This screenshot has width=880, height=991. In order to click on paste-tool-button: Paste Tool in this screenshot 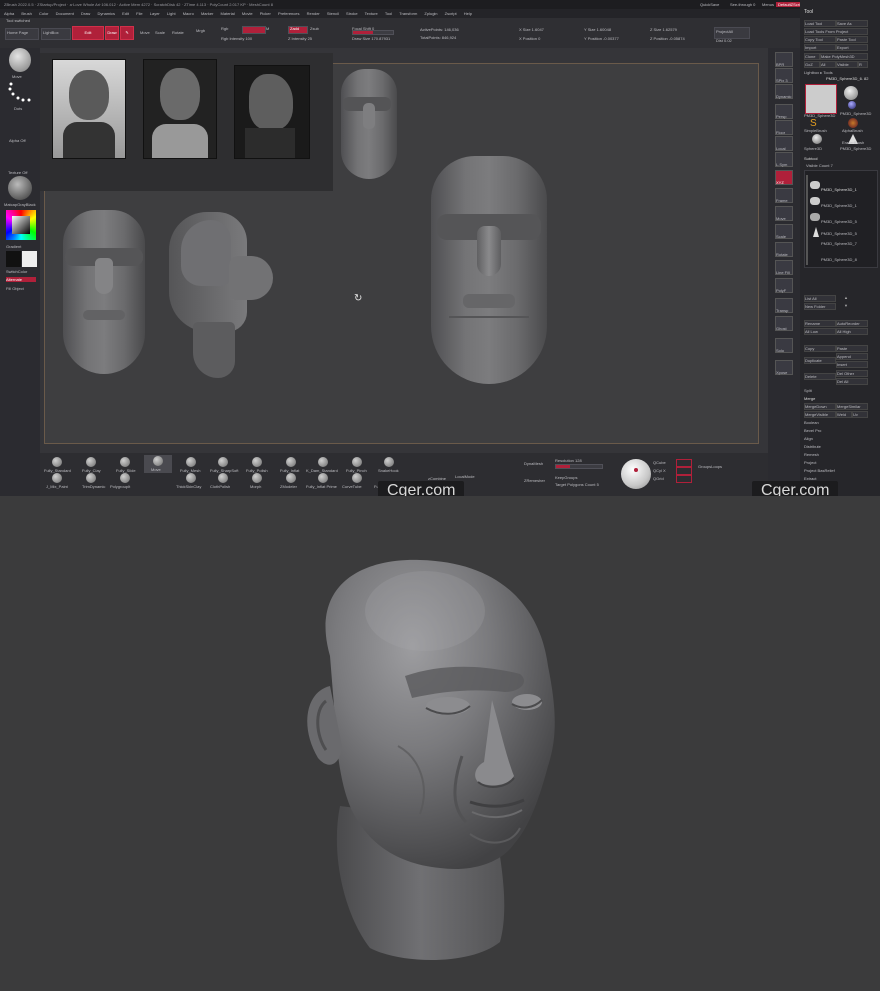, I will do `click(852, 39)`.